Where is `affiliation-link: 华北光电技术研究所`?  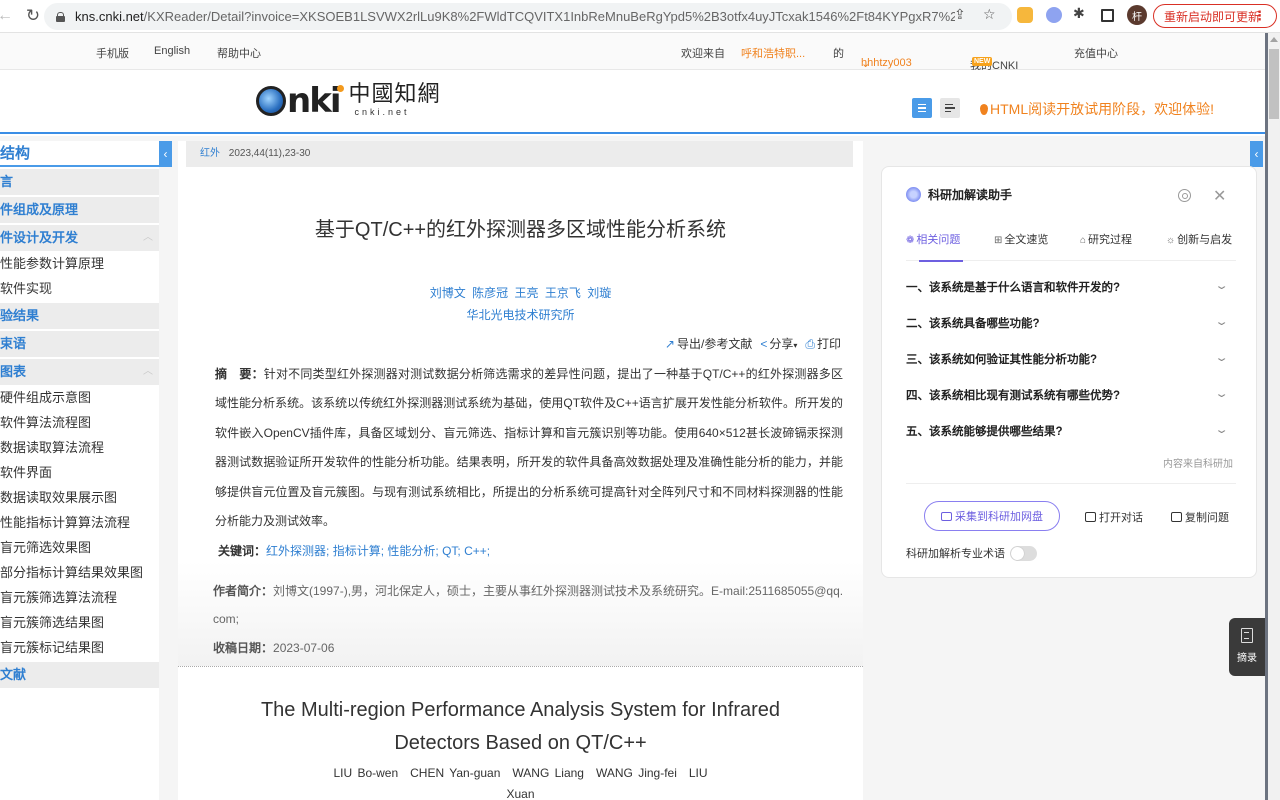 affiliation-link: 华北光电技术研究所 is located at coordinates (520, 314).